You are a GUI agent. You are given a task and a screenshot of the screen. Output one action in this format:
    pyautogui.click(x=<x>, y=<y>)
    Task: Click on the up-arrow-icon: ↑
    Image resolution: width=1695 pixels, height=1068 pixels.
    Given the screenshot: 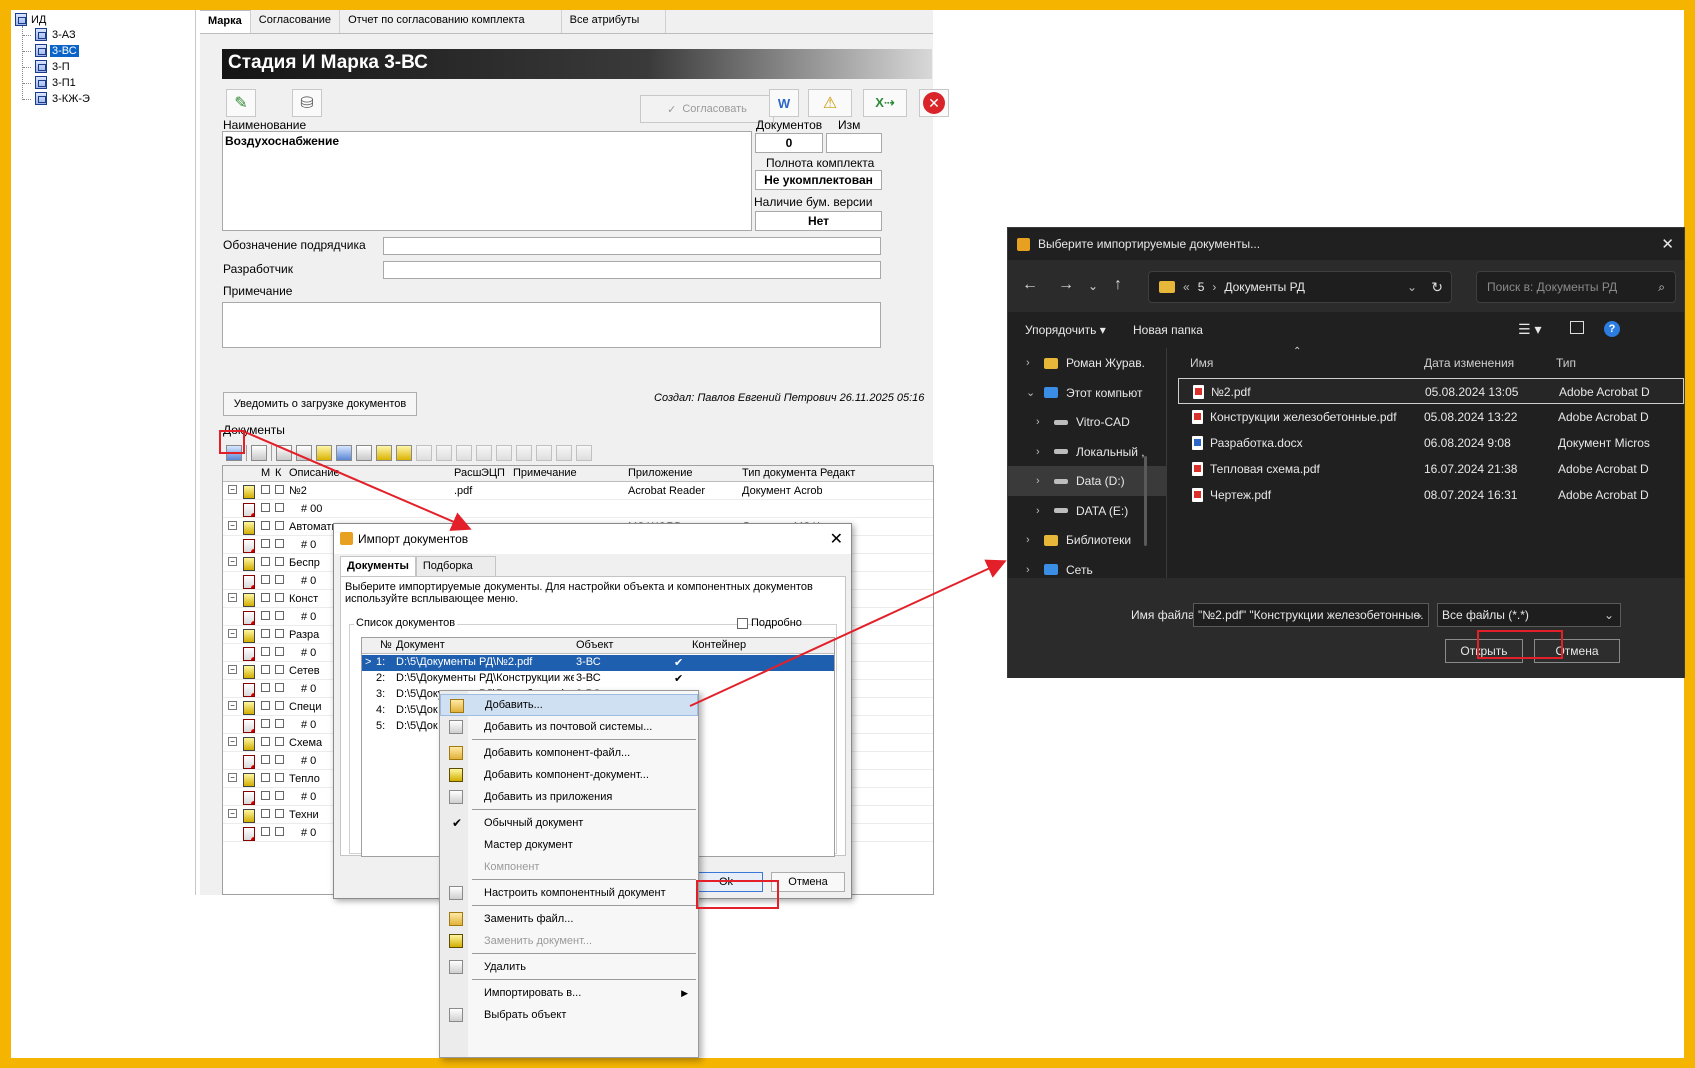 What is the action you would take?
    pyautogui.click(x=1118, y=285)
    